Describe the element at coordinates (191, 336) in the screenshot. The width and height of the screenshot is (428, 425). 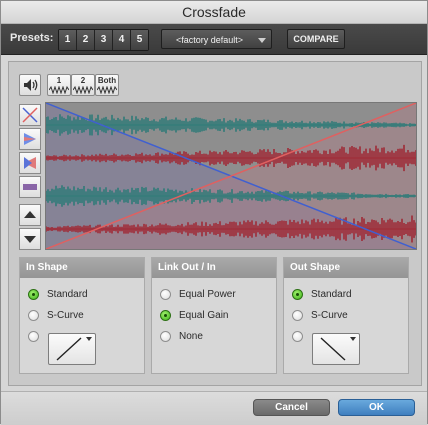
I see `radio-label: None` at that location.